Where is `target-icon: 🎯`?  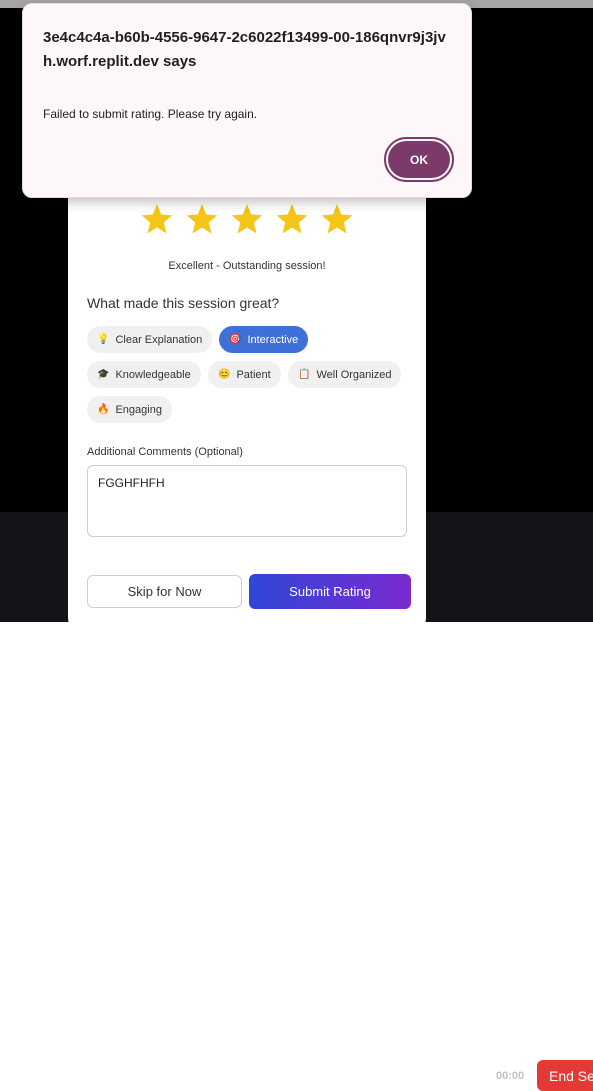
target-icon: 🎯 is located at coordinates (235, 339).